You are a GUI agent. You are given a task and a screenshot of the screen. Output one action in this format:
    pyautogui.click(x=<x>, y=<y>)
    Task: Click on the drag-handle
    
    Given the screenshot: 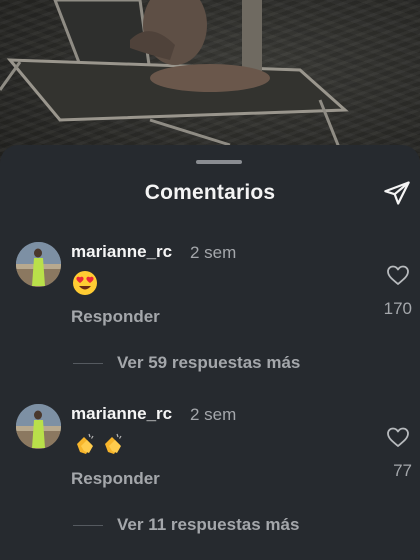 What is the action you would take?
    pyautogui.click(x=219, y=162)
    